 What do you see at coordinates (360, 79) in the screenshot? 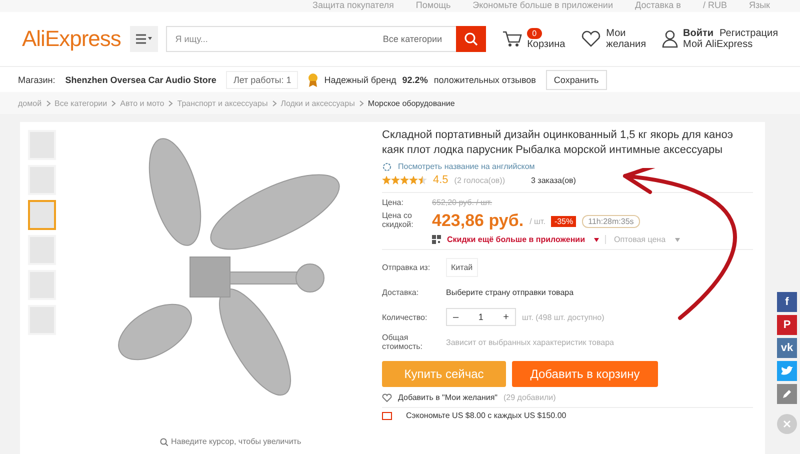
I see `brand-label: Надежный бренд` at bounding box center [360, 79].